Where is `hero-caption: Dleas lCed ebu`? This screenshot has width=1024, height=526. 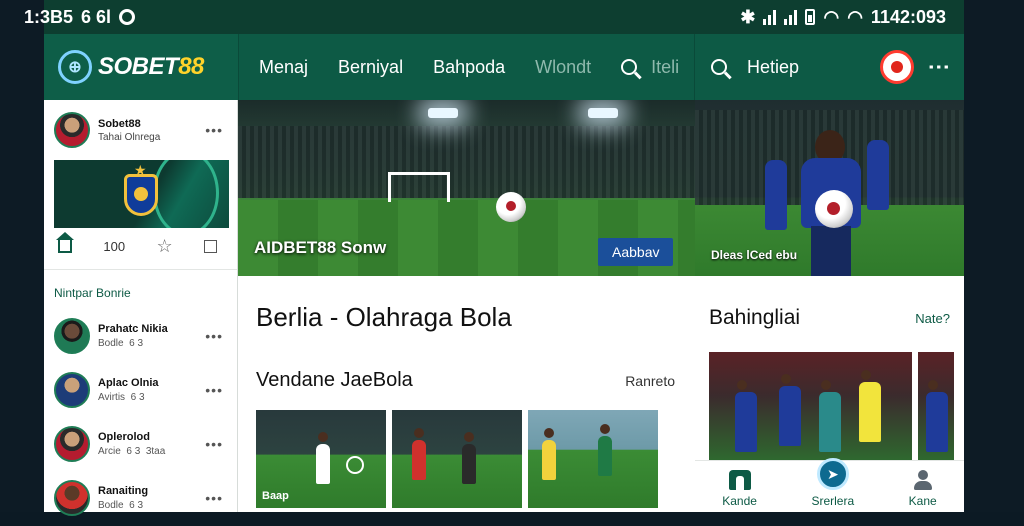
hero-caption: Dleas lCed ebu is located at coordinates (754, 255).